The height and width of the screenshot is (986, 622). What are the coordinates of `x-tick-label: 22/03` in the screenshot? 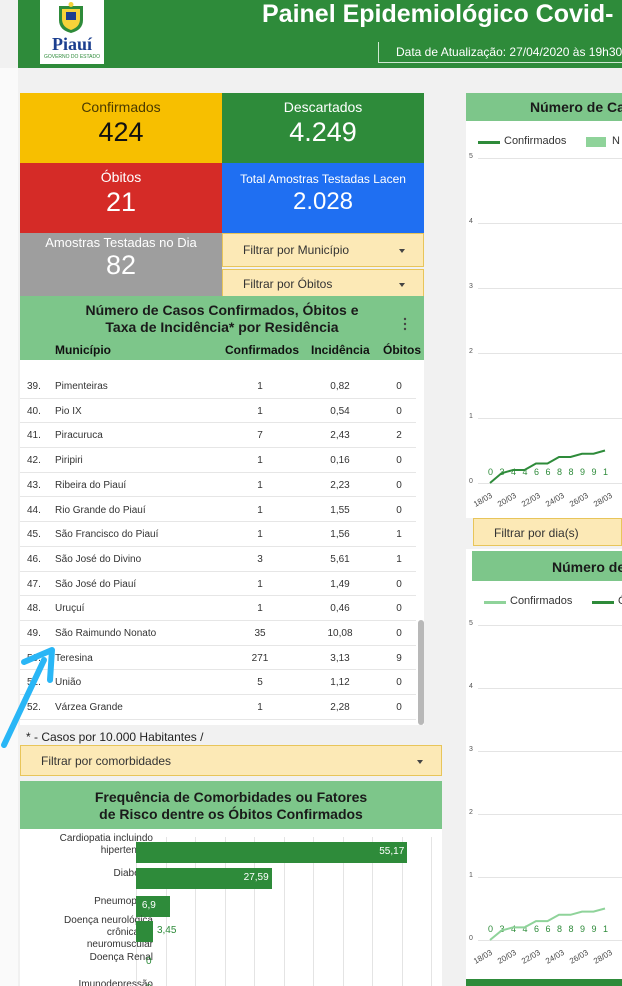 It's located at (531, 956).